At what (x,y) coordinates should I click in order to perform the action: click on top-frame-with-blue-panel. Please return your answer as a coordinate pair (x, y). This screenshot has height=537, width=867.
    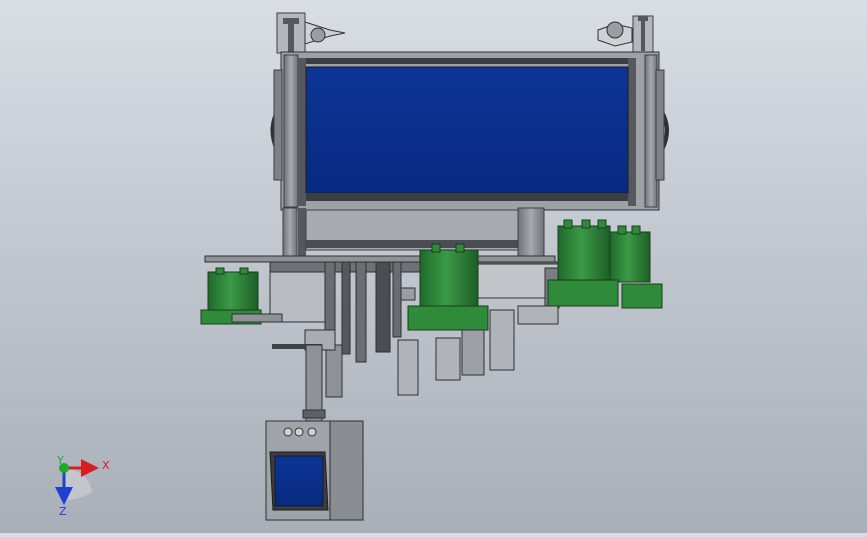
    Looking at the image, I should click on (469, 131).